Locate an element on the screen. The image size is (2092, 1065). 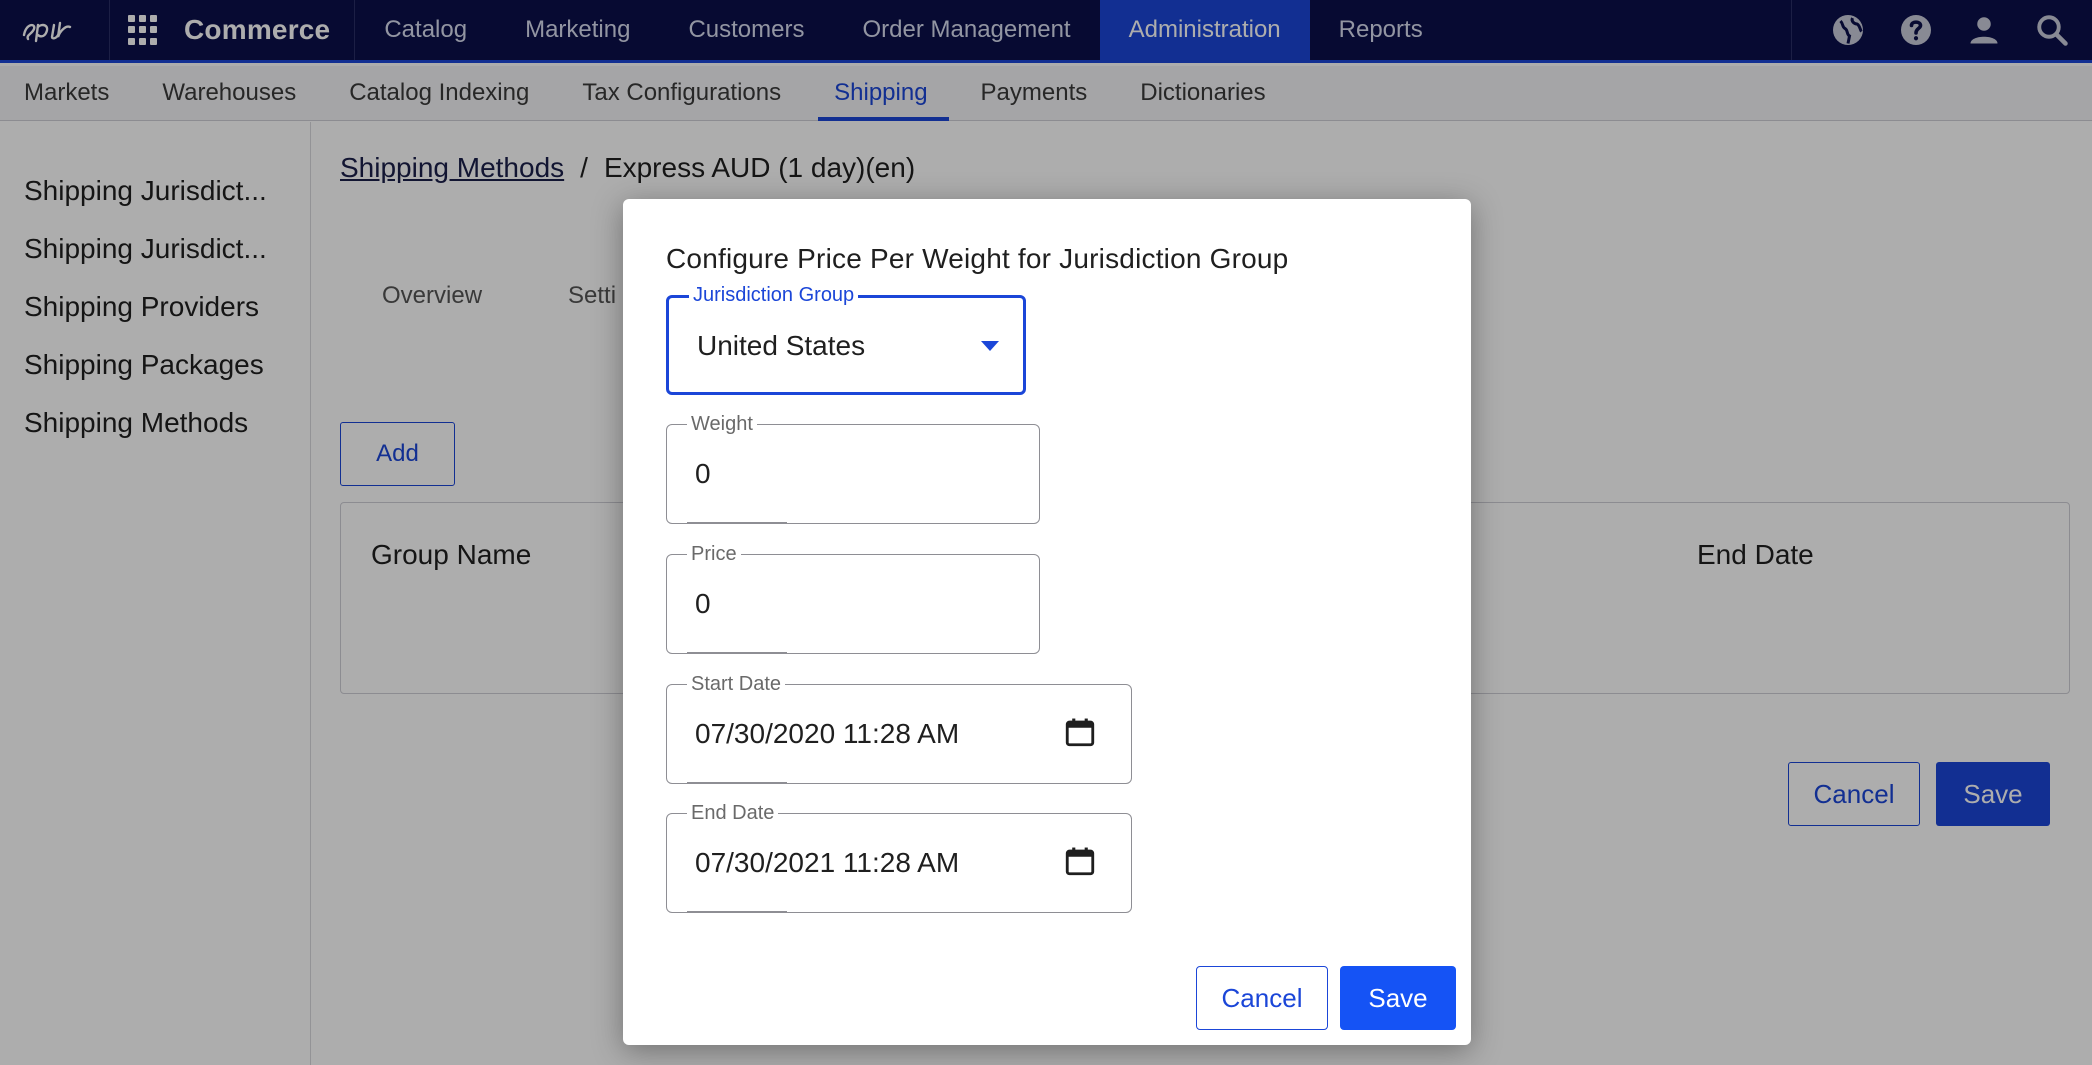
dialog-save-button: Save is located at coordinates (1398, 998).